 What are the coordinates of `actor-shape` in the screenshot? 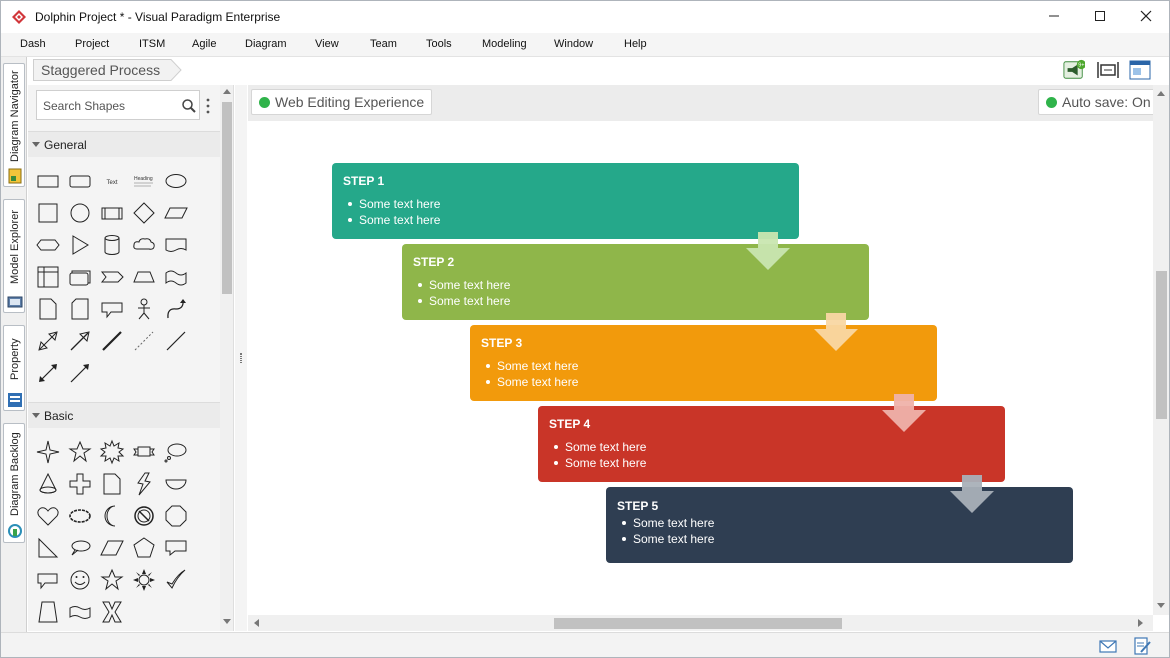 It's located at (144, 309).